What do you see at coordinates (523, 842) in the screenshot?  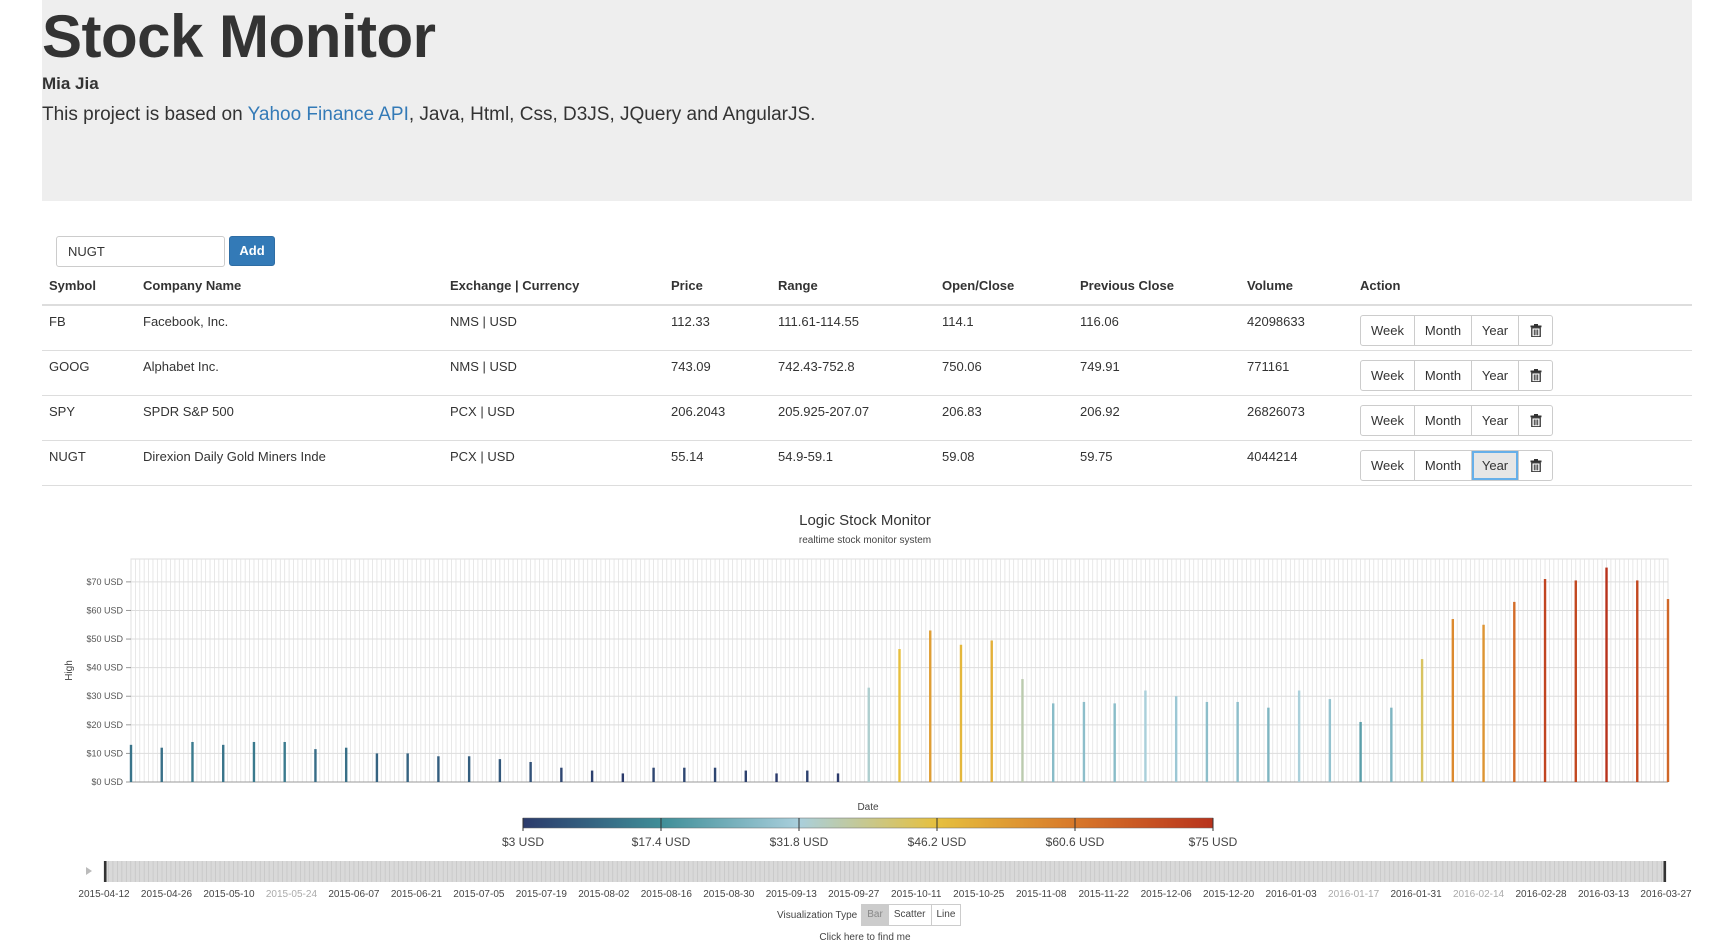 I see `color-legend-label: $3 USD` at bounding box center [523, 842].